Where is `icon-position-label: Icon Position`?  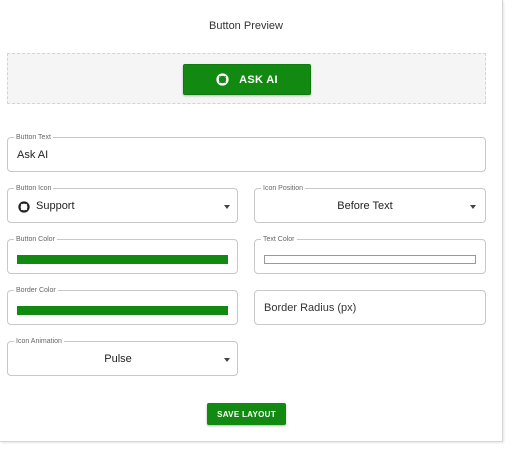
icon-position-label: Icon Position is located at coordinates (283, 188).